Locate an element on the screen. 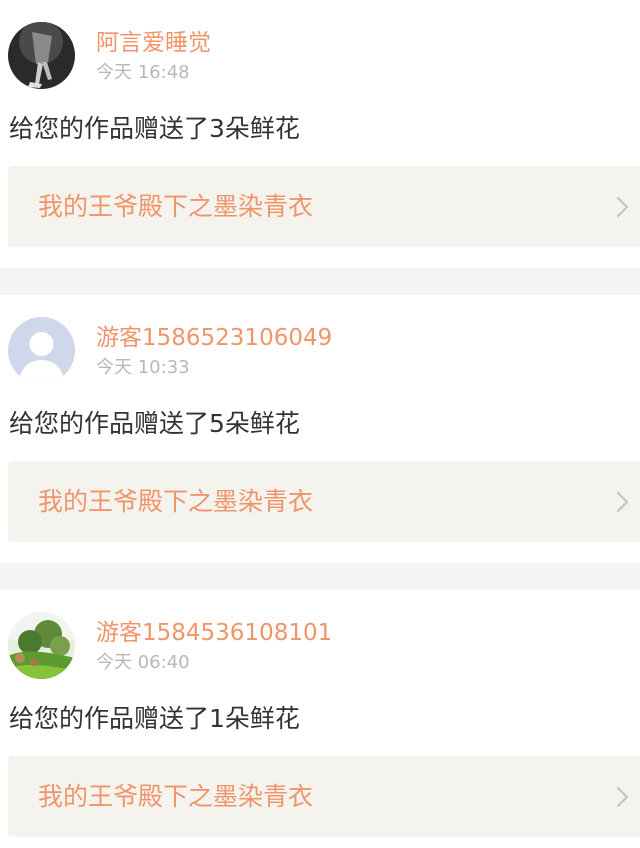  landscape-avatar-icon is located at coordinates (41, 645).